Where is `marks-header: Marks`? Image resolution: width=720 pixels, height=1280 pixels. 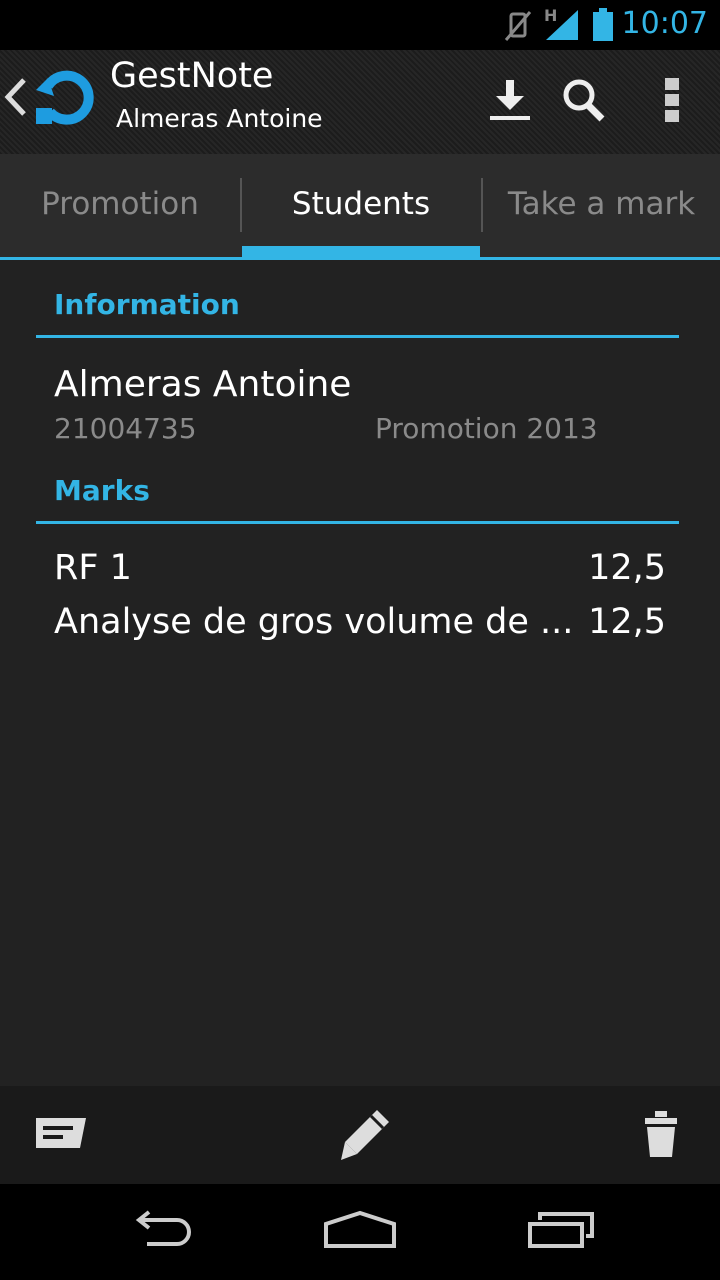 marks-header: Marks is located at coordinates (102, 490).